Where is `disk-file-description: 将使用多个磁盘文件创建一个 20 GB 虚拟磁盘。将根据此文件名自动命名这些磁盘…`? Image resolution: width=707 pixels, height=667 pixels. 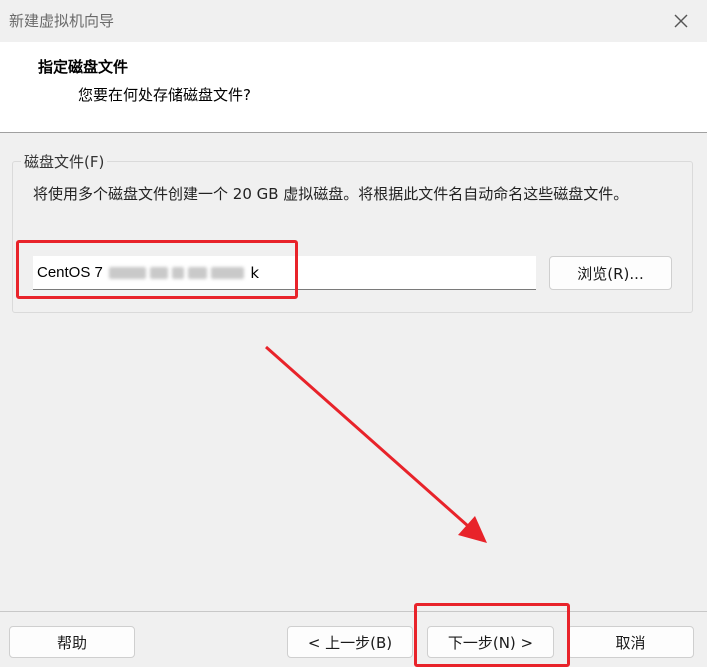 disk-file-description: 将使用多个磁盘文件创建一个 20 GB 虚拟磁盘。将根据此文件名自动命名这些磁盘… is located at coordinates (331, 194).